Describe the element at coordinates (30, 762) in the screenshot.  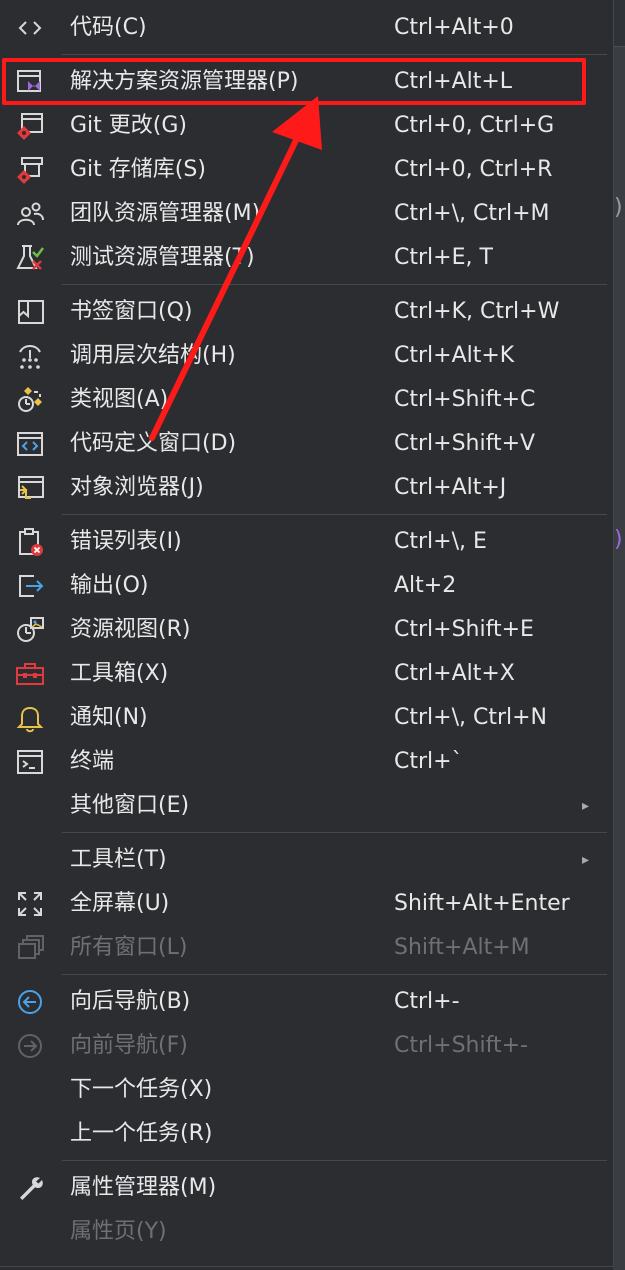
I see `terminal-icon` at that location.